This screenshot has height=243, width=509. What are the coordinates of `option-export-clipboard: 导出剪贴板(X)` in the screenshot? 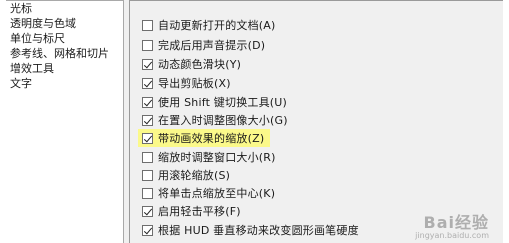 It's located at (186, 83).